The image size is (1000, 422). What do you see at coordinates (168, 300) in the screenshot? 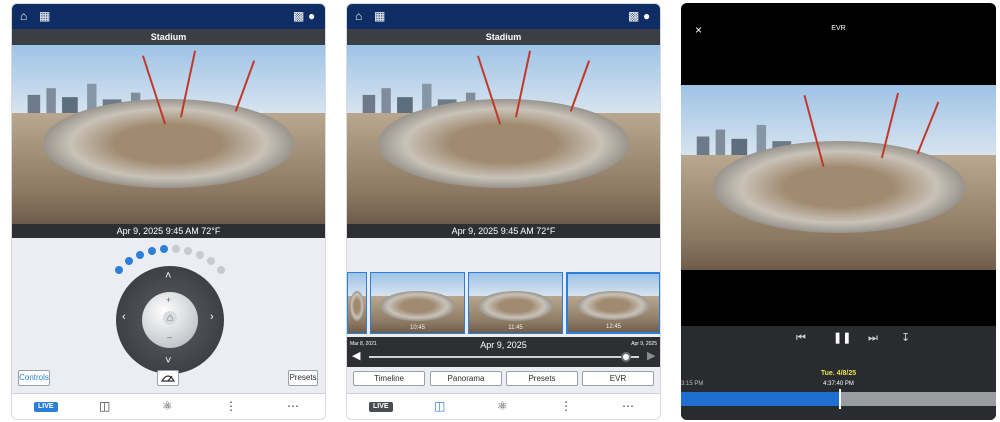
I see `zoom-in-button: +` at bounding box center [168, 300].